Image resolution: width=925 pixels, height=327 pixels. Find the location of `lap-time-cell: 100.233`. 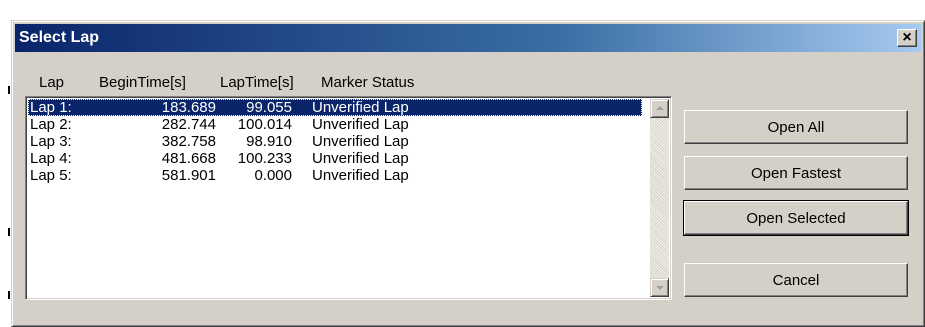

lap-time-cell: 100.233 is located at coordinates (264, 158).